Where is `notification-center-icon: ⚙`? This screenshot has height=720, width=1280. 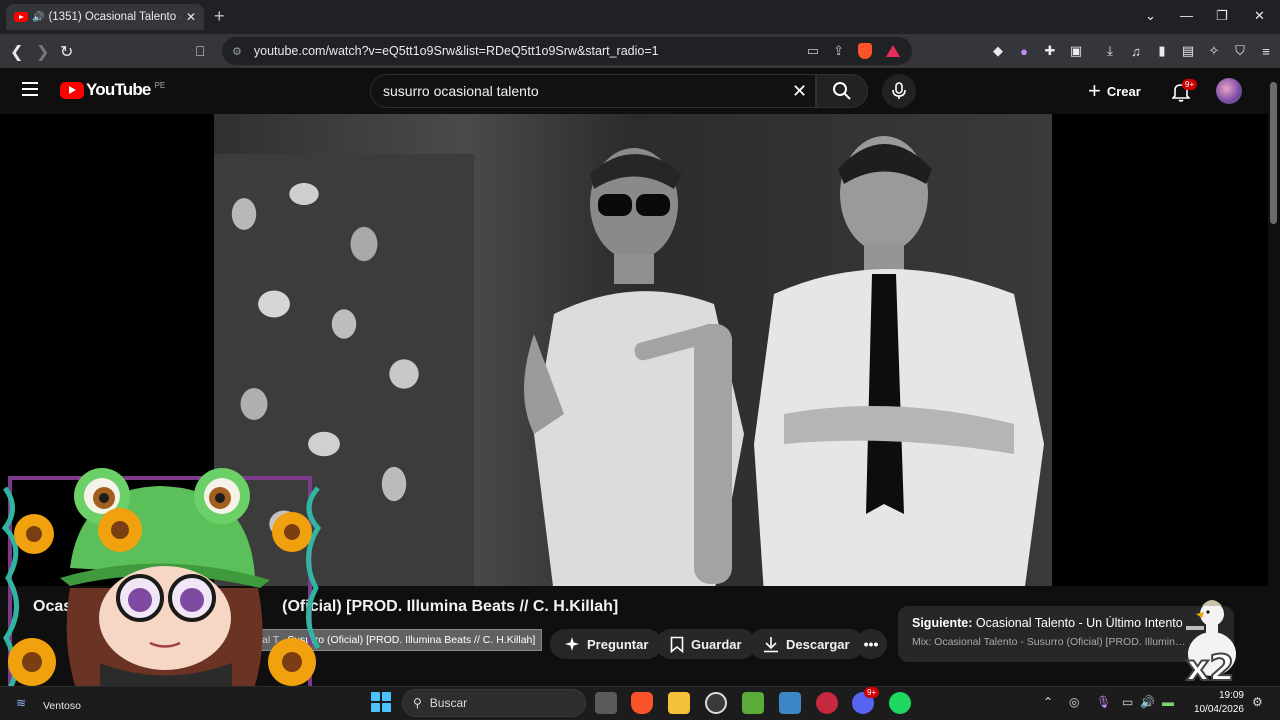
notification-center-icon: ⚙ is located at coordinates (1257, 702).